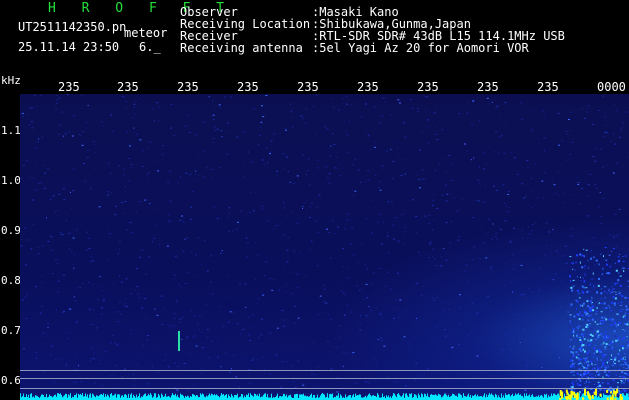  Describe the element at coordinates (69, 47) in the screenshot. I see `timestamp: 25.11.14 23:50` at that location.